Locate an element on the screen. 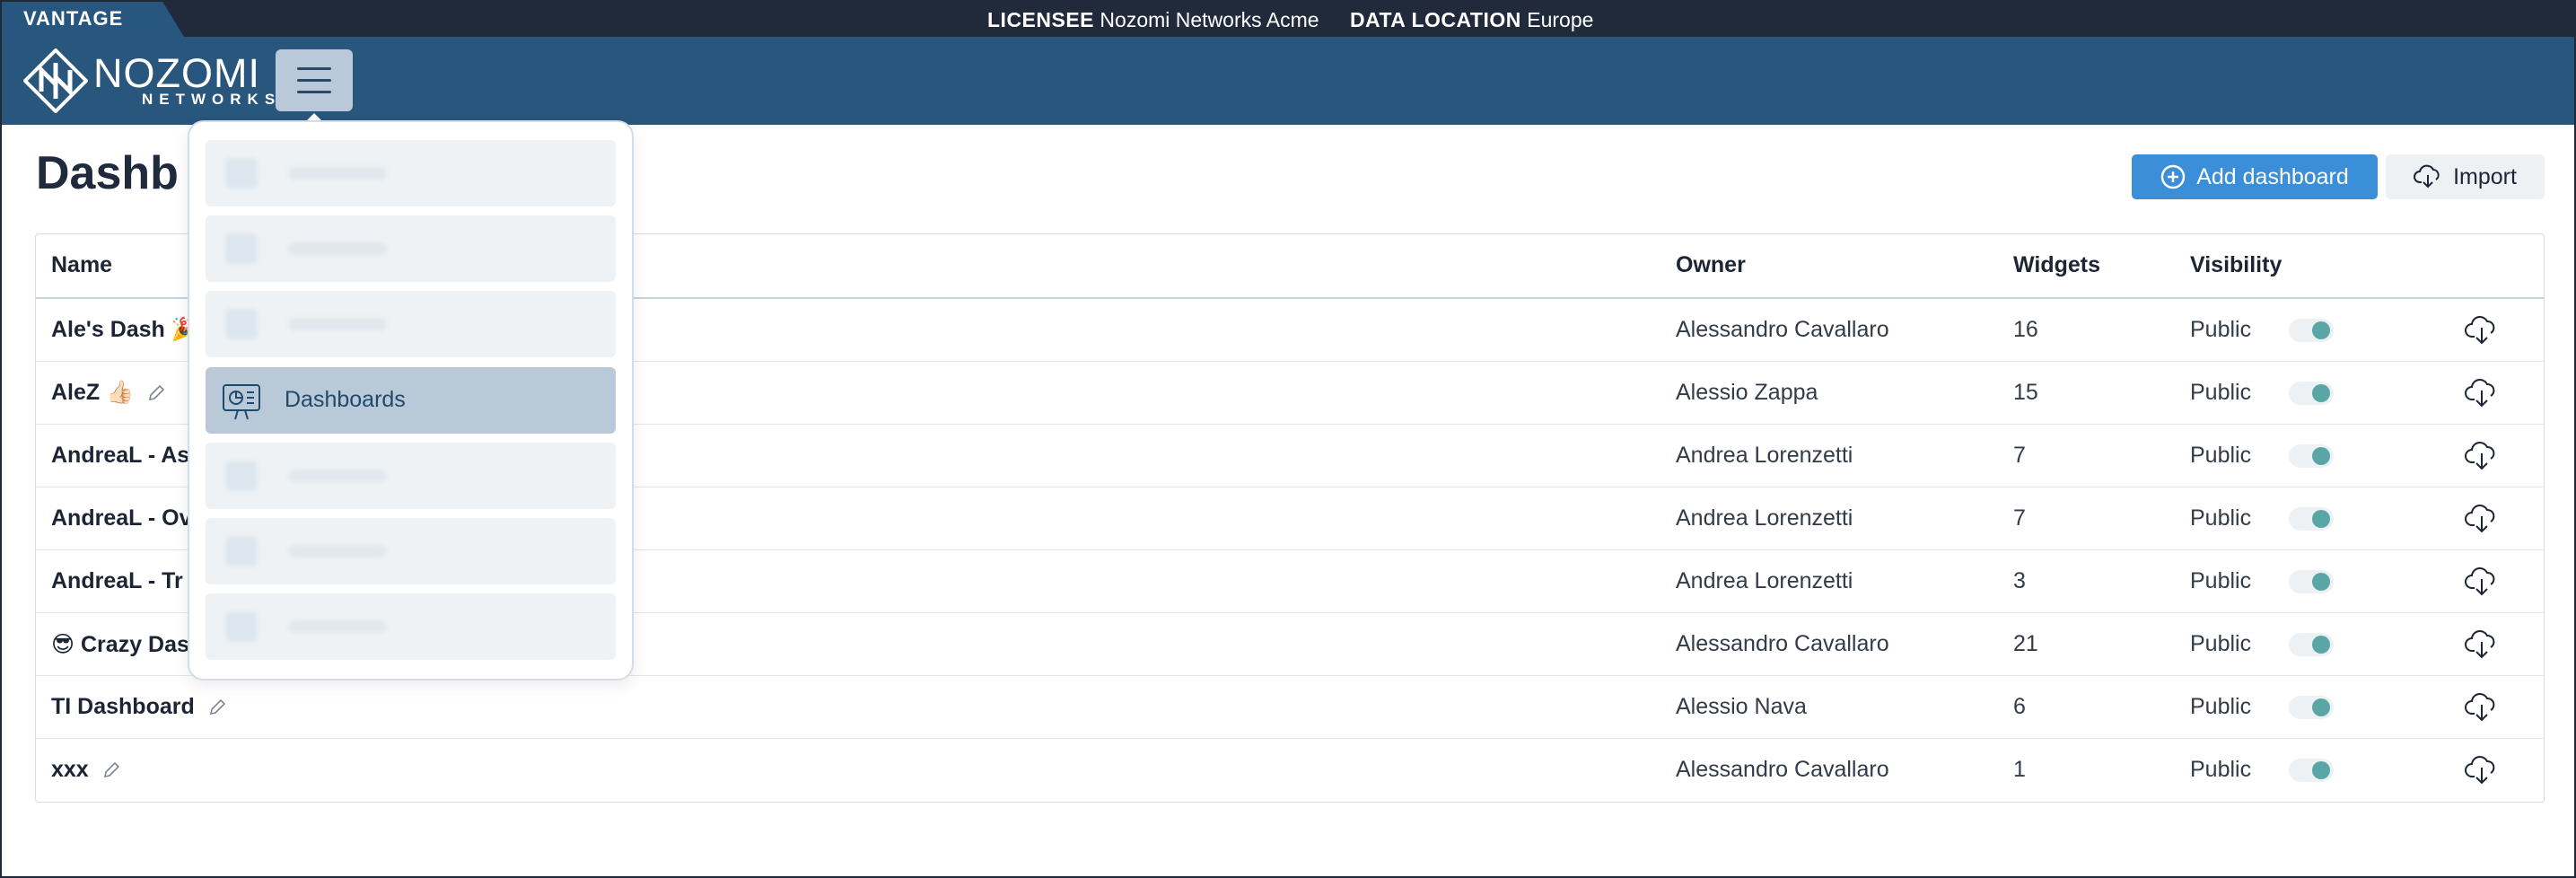 This screenshot has width=2576, height=878. widget-count: 21 is located at coordinates (2026, 644).